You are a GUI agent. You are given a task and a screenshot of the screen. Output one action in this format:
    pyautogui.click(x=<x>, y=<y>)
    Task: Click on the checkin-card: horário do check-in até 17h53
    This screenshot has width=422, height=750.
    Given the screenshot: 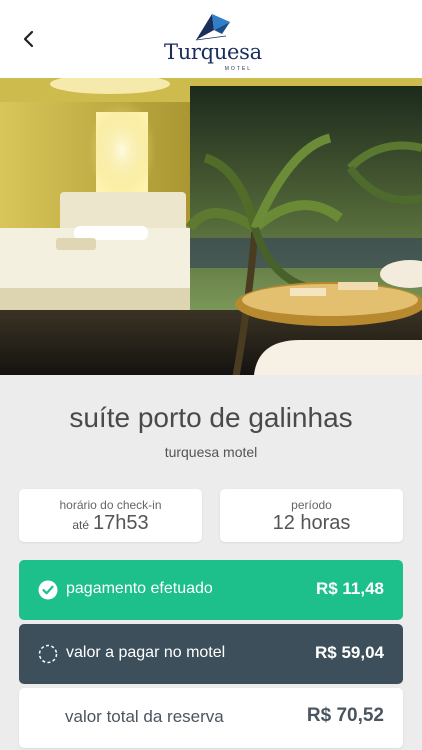 What is the action you would take?
    pyautogui.click(x=110, y=515)
    